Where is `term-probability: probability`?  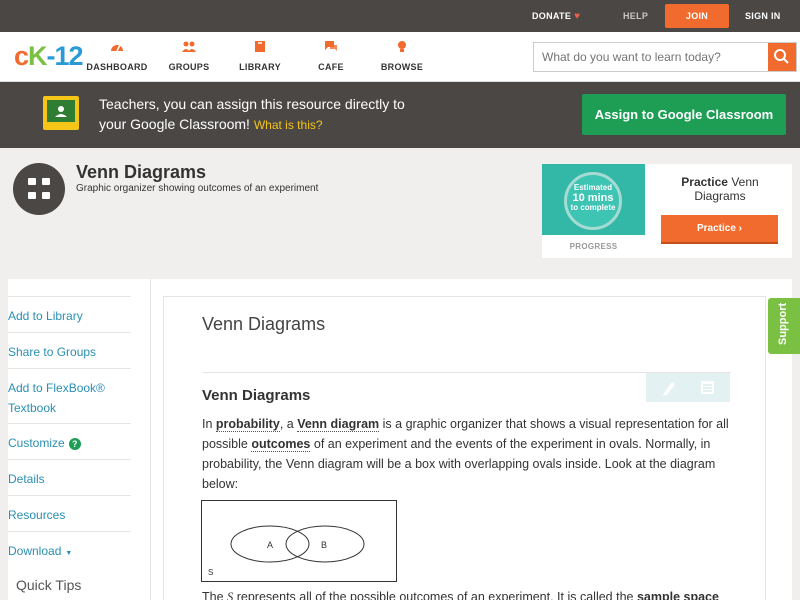
term-probability: probability is located at coordinates (247, 424).